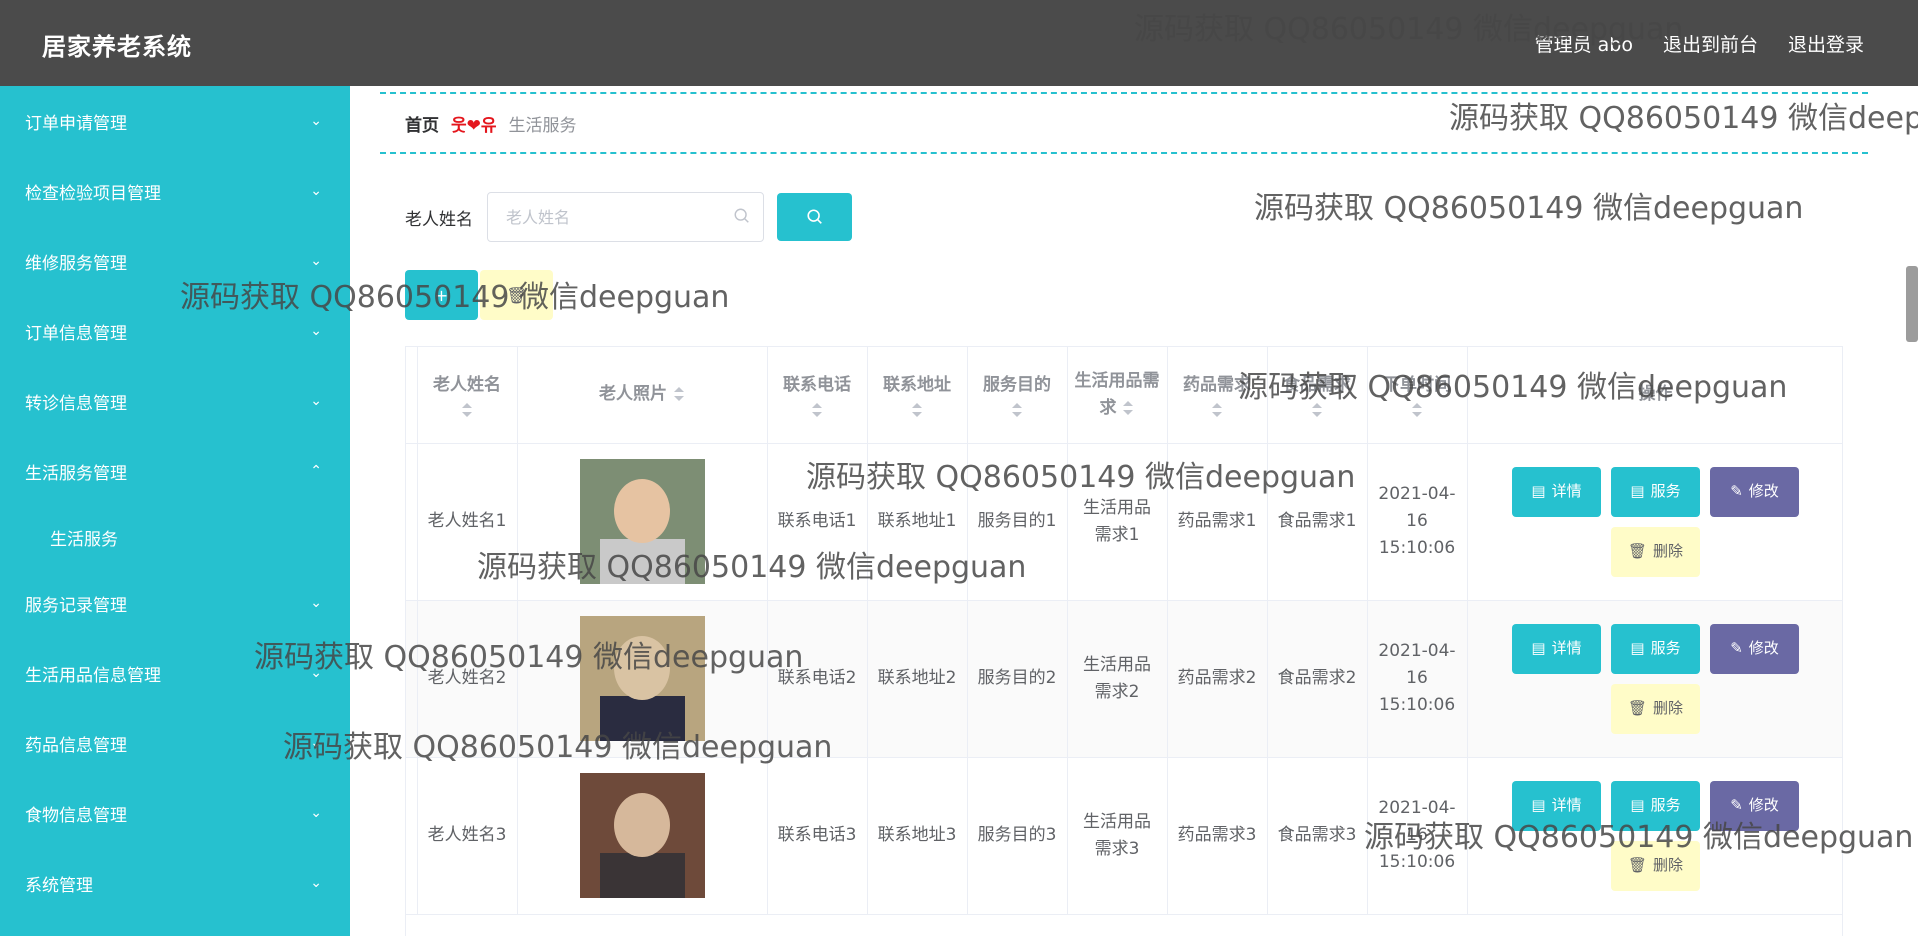 The height and width of the screenshot is (936, 1918). Describe the element at coordinates (175, 673) in the screenshot. I see `sidebar-item-daily-goods: 生活用品信息管理 ⌄` at that location.